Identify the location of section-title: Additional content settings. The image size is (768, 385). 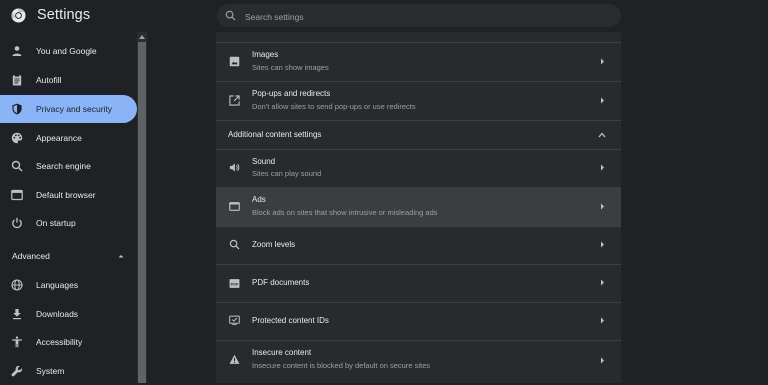
(275, 134).